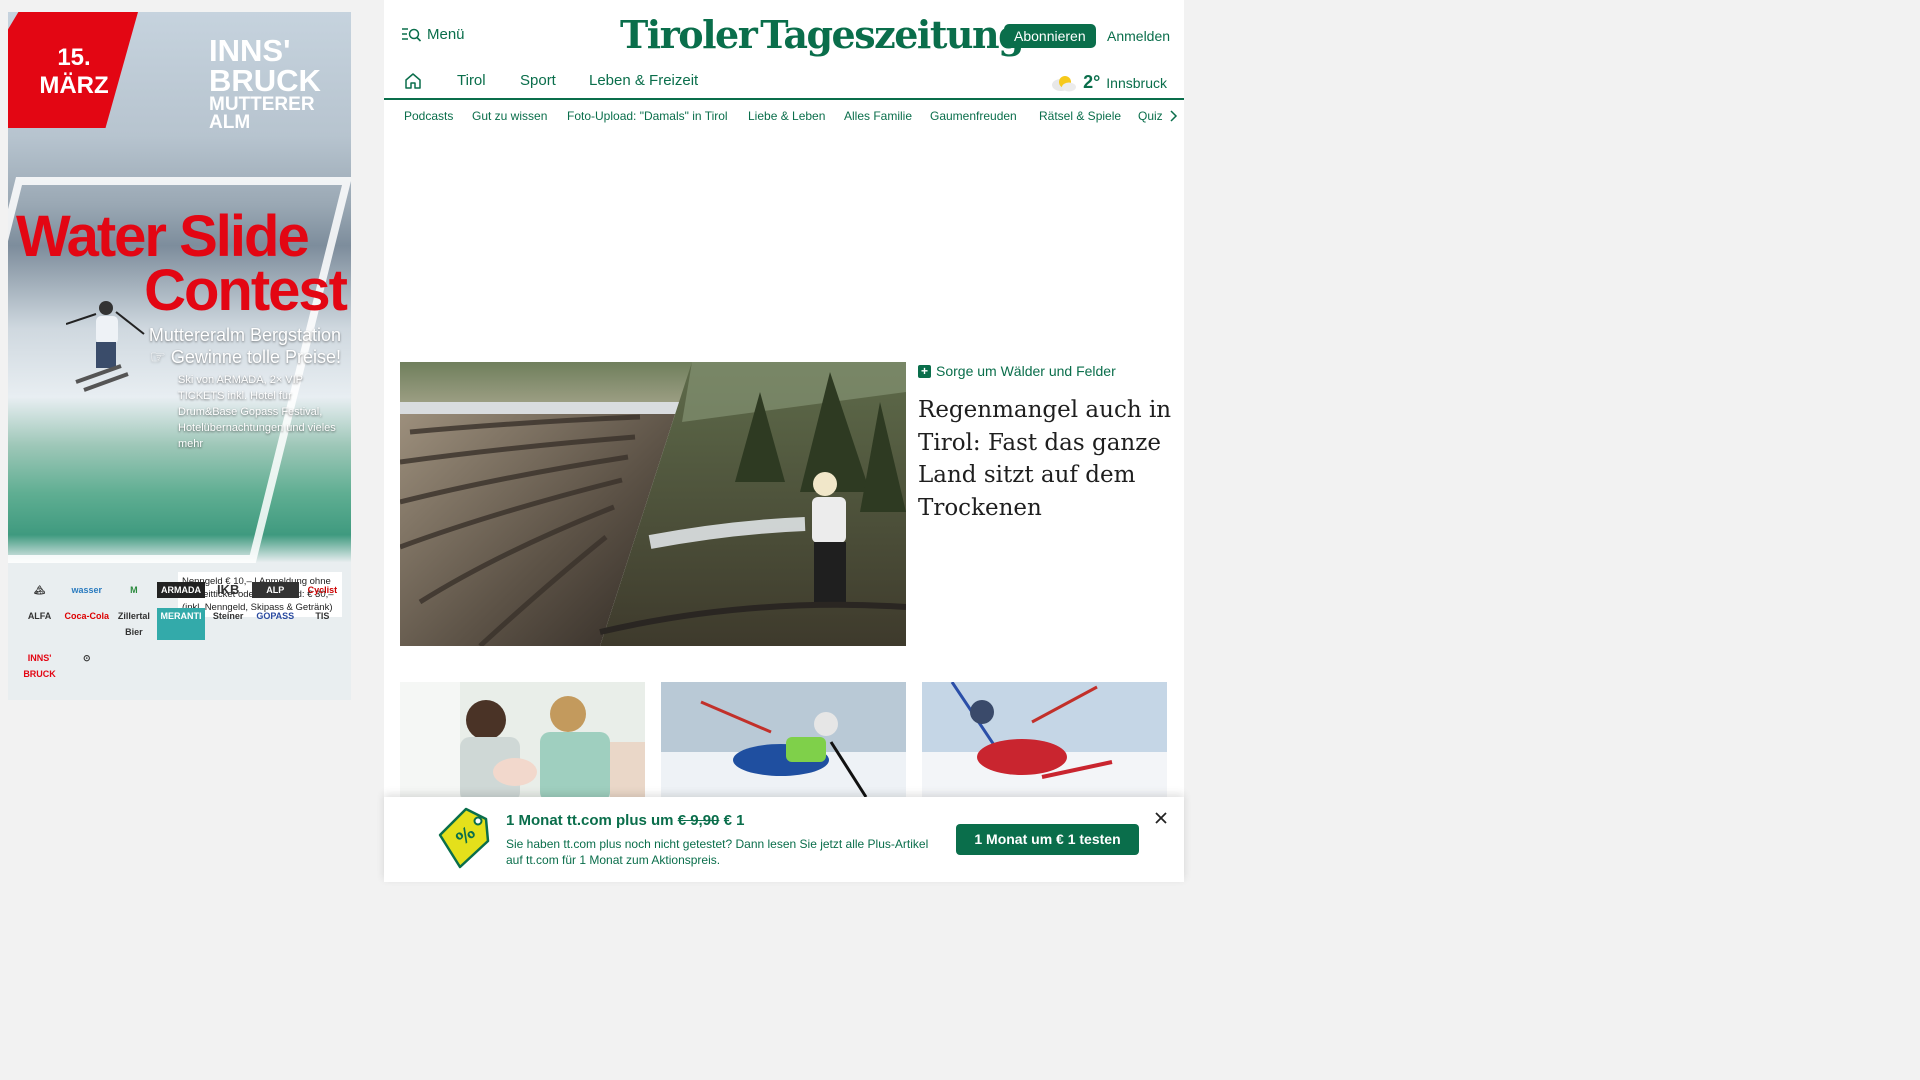 The image size is (1920, 1080). What do you see at coordinates (1080, 116) in the screenshot?
I see `subnav-item-raetsel-spiele: Rätsel & Spiele` at bounding box center [1080, 116].